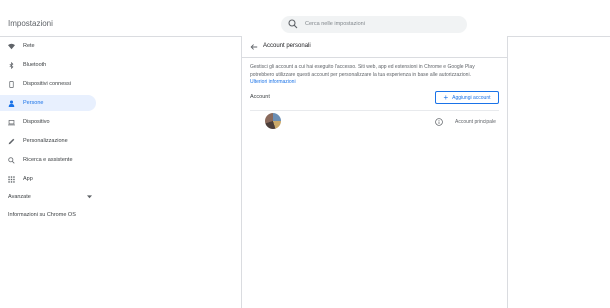  What do you see at coordinates (33, 103) in the screenshot?
I see `sidebar-item-label: Persone` at bounding box center [33, 103].